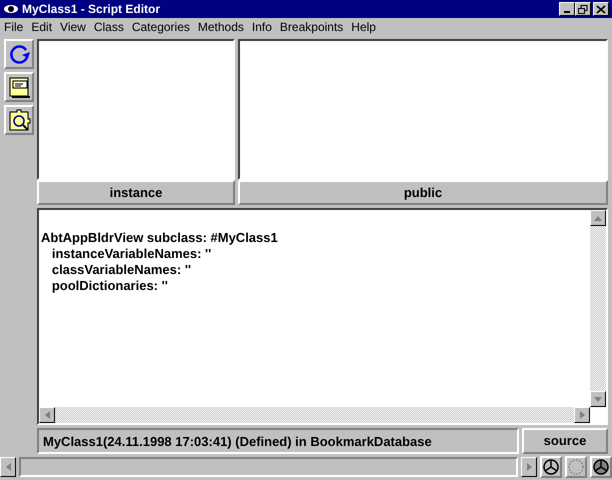  I want to click on list-pane, so click(136, 109).